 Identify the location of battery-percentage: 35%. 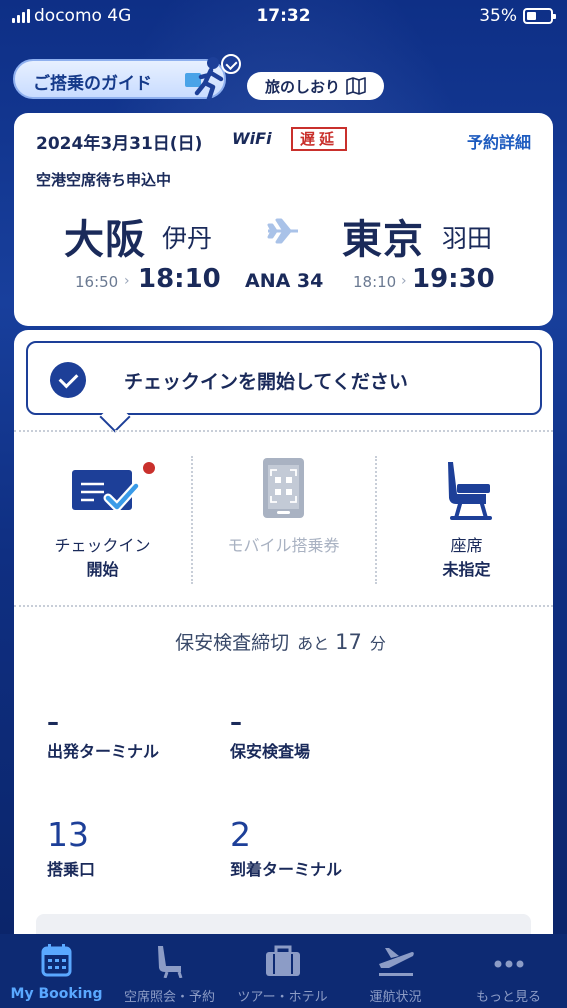
(498, 16).